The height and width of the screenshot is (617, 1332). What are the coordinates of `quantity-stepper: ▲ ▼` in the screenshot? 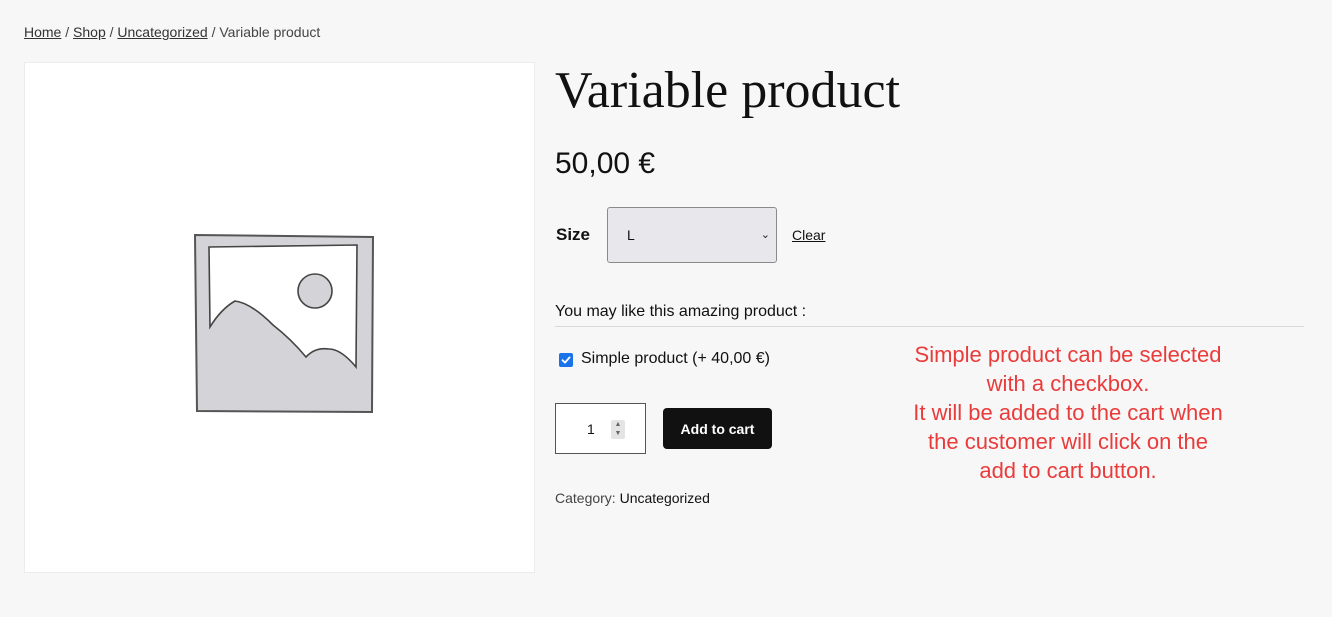 It's located at (618, 429).